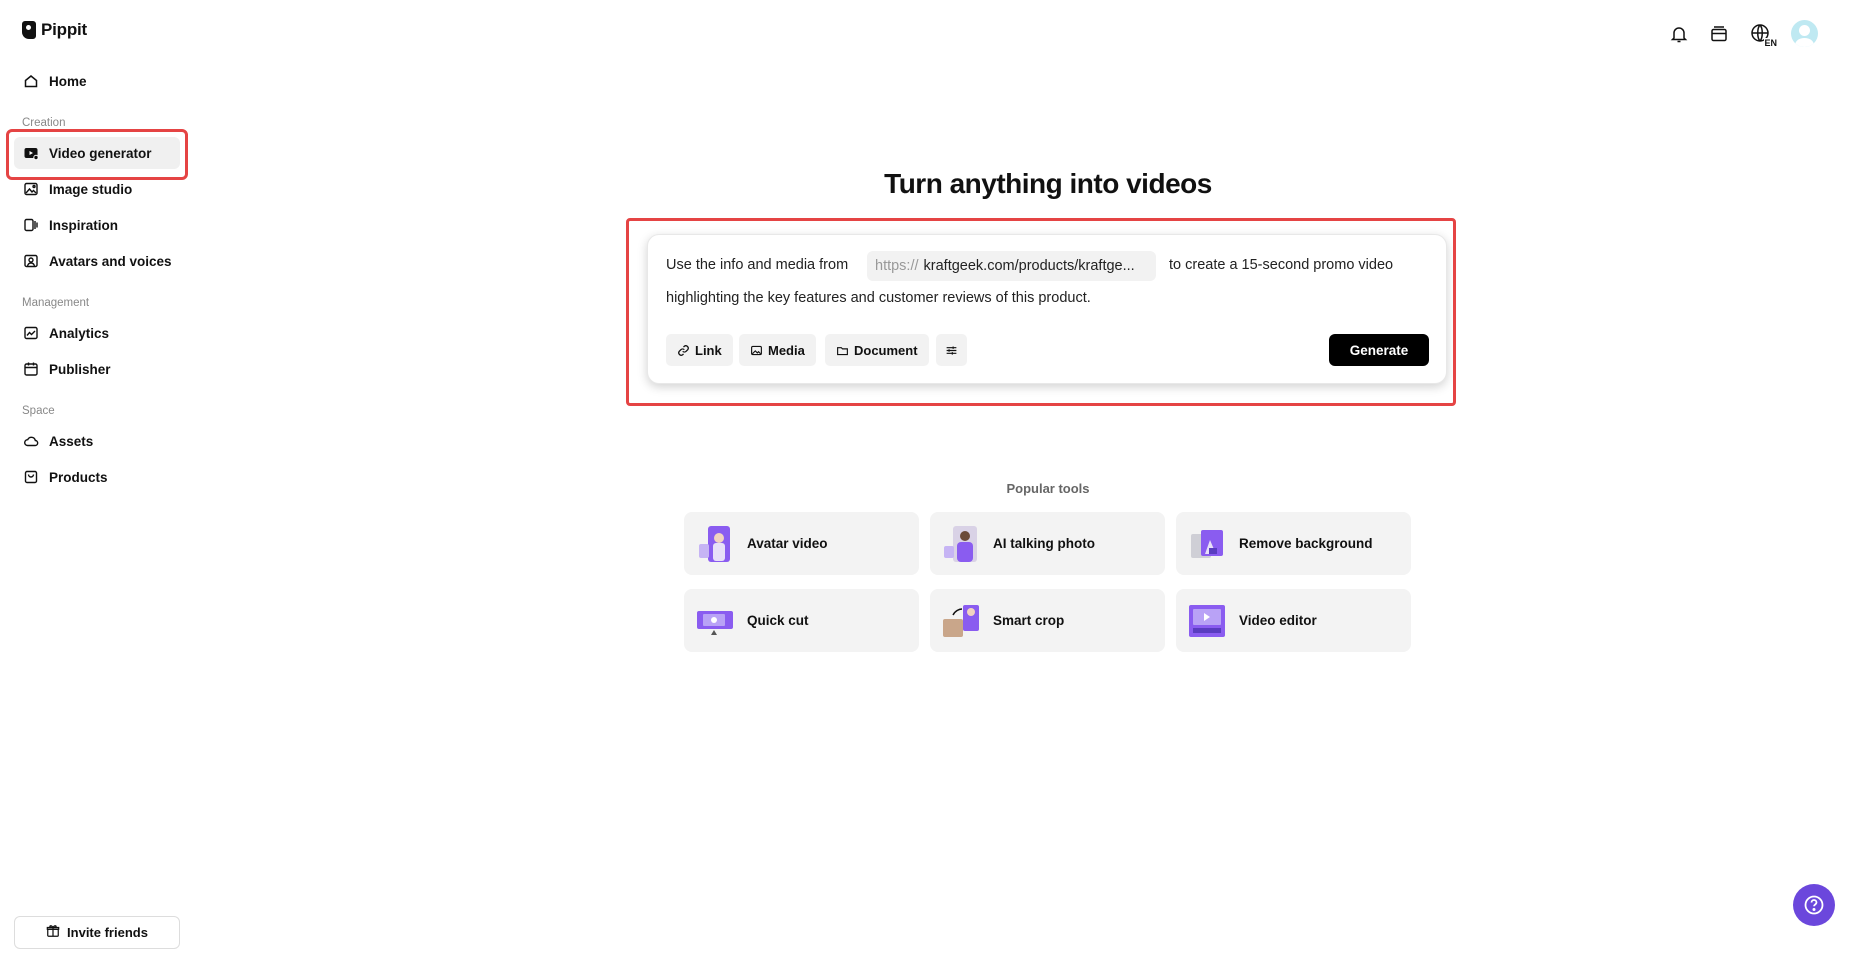 This screenshot has height=962, width=1872. I want to click on sidebar-item-label: Publisher, so click(80, 369).